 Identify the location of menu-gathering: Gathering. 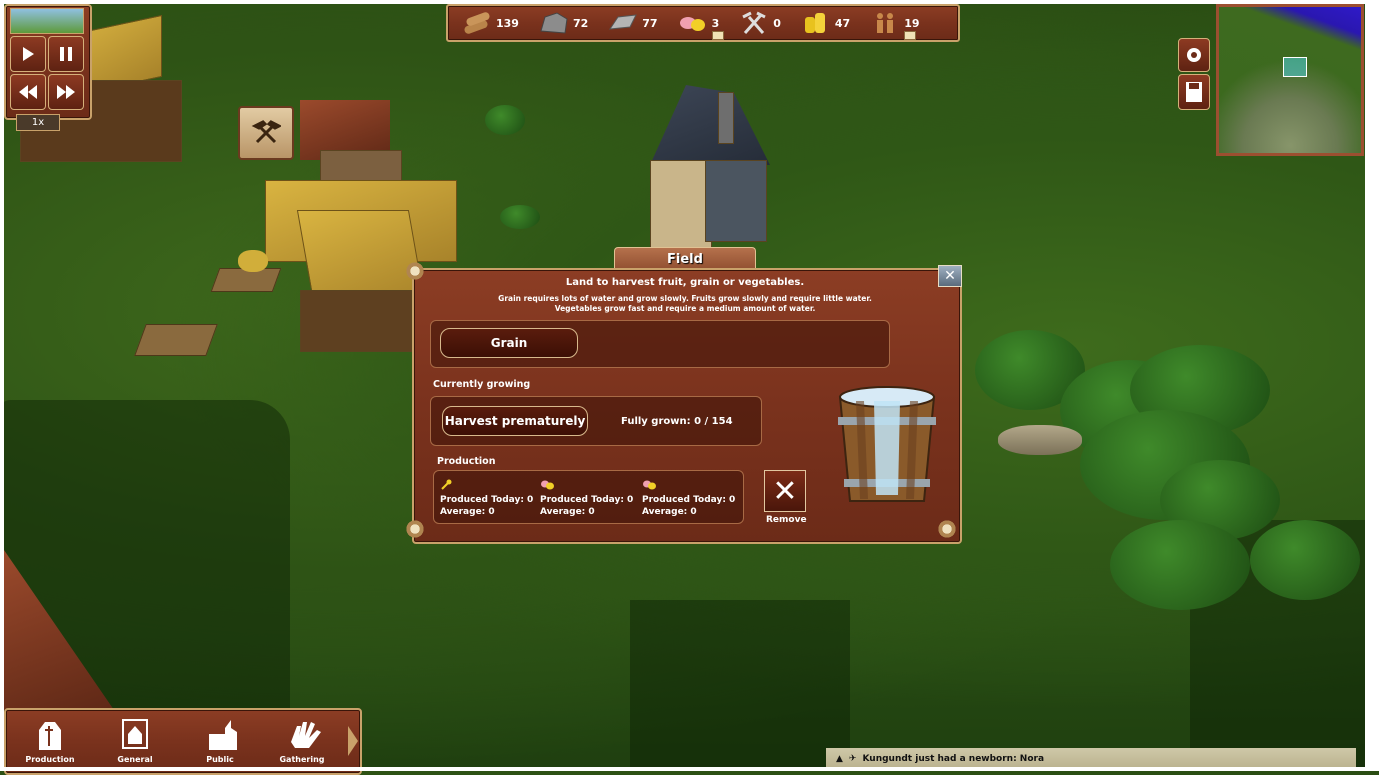
(302, 744).